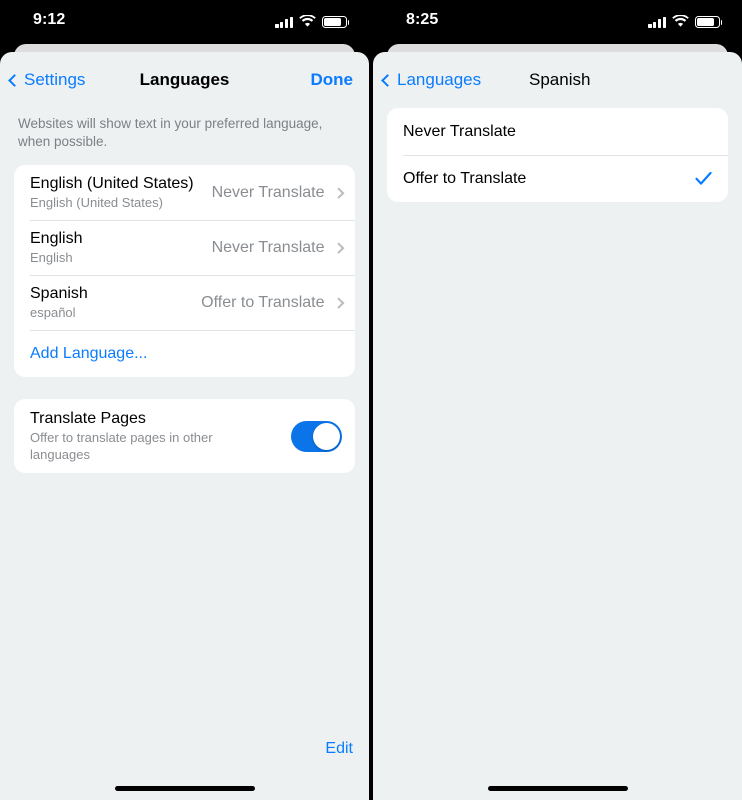  Describe the element at coordinates (56, 238) in the screenshot. I see `language-name: English` at that location.